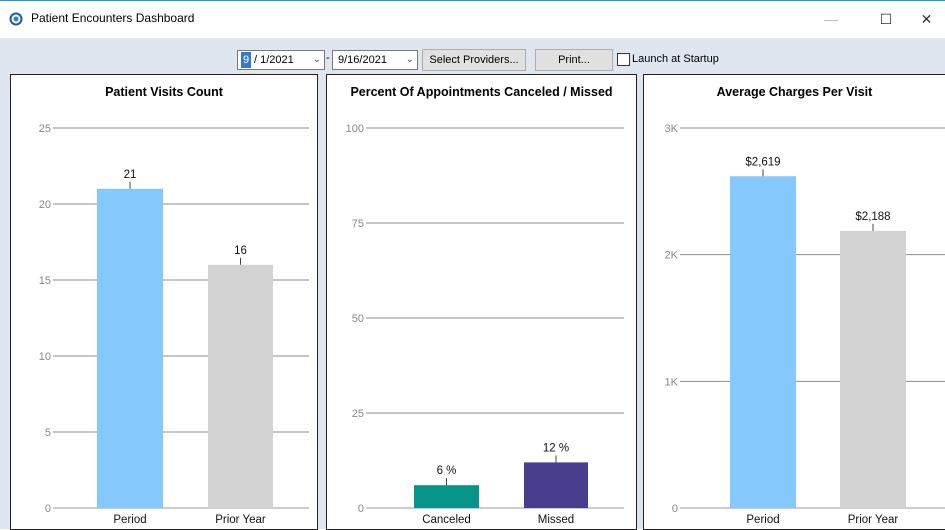 This screenshot has width=945, height=530. I want to click on launch-at-startup-label: Launch at Startup, so click(675, 59).